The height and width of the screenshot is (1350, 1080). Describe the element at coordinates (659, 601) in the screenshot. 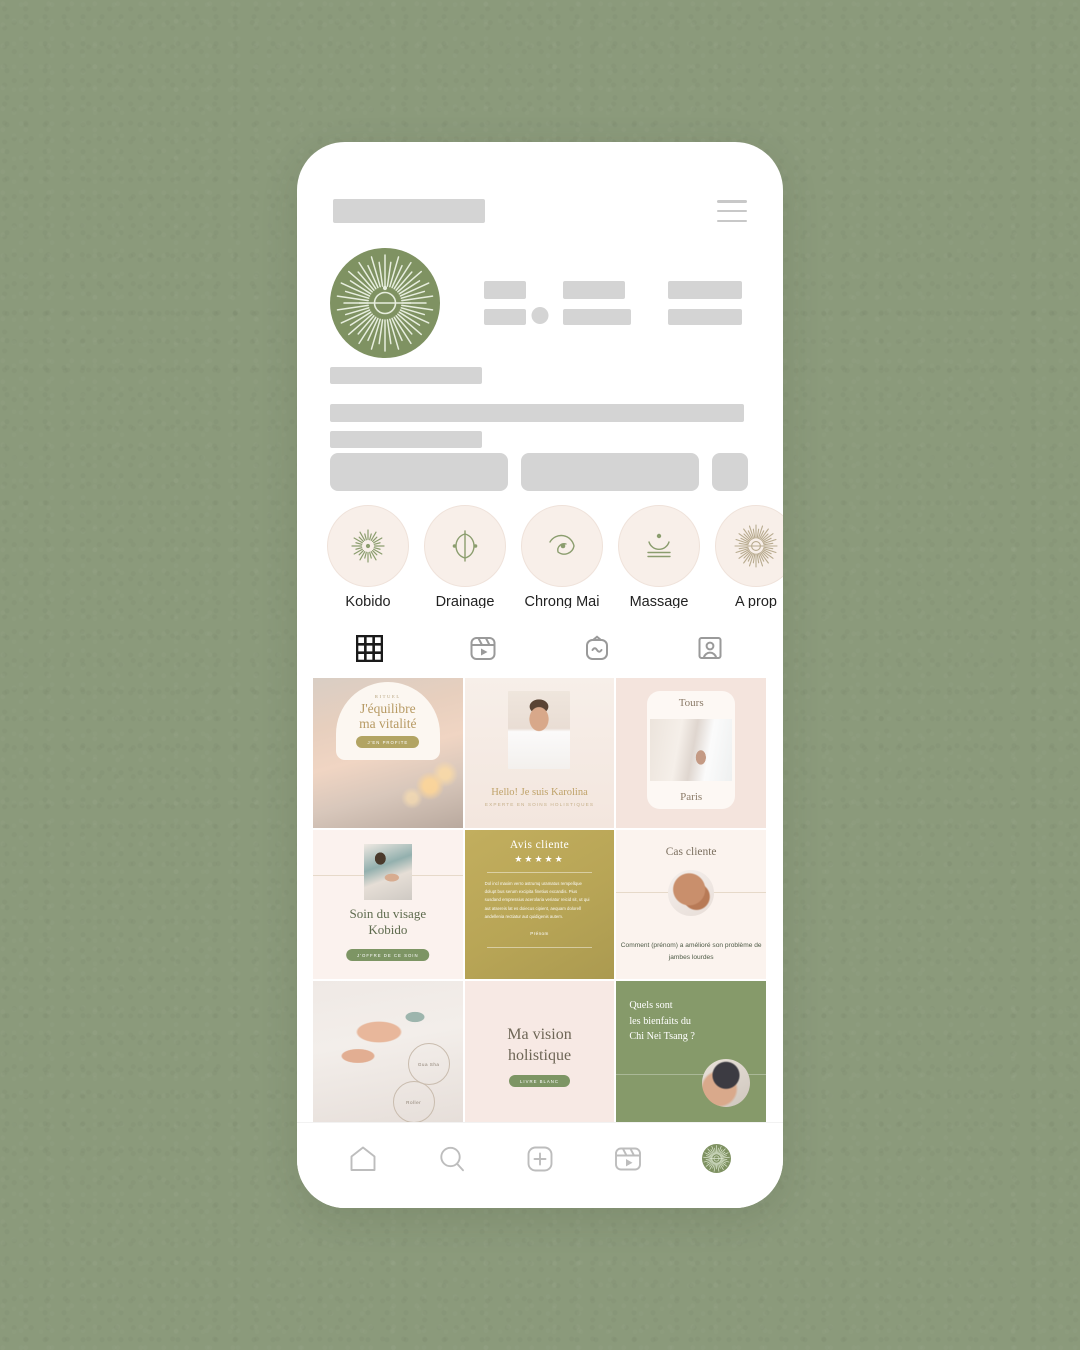

I see `highlight-label: Massage` at that location.